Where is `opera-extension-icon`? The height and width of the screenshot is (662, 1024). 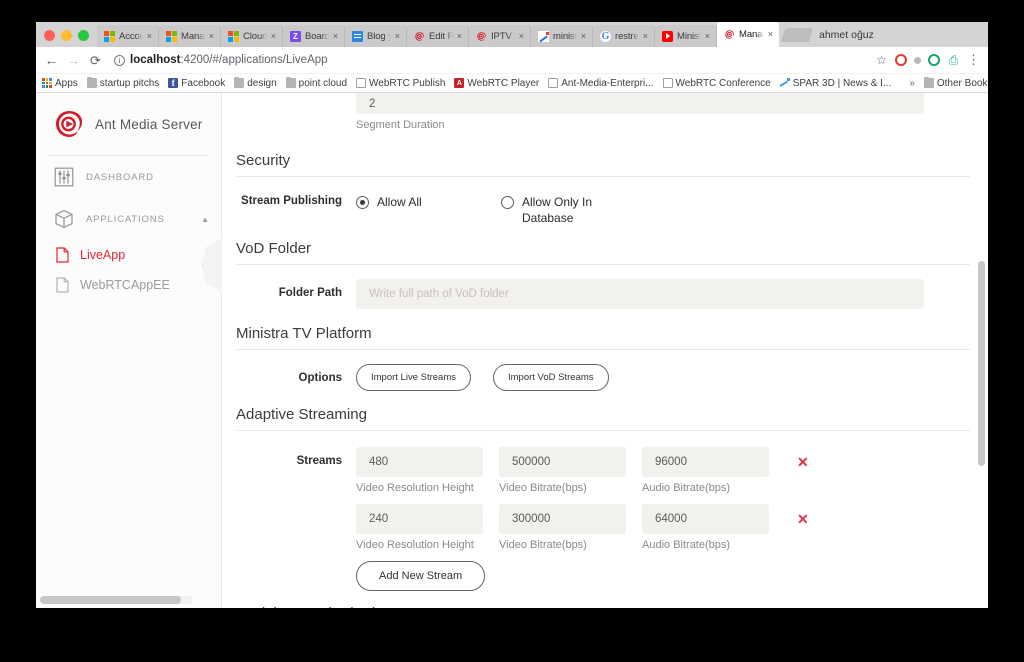
opera-extension-icon is located at coordinates (901, 60).